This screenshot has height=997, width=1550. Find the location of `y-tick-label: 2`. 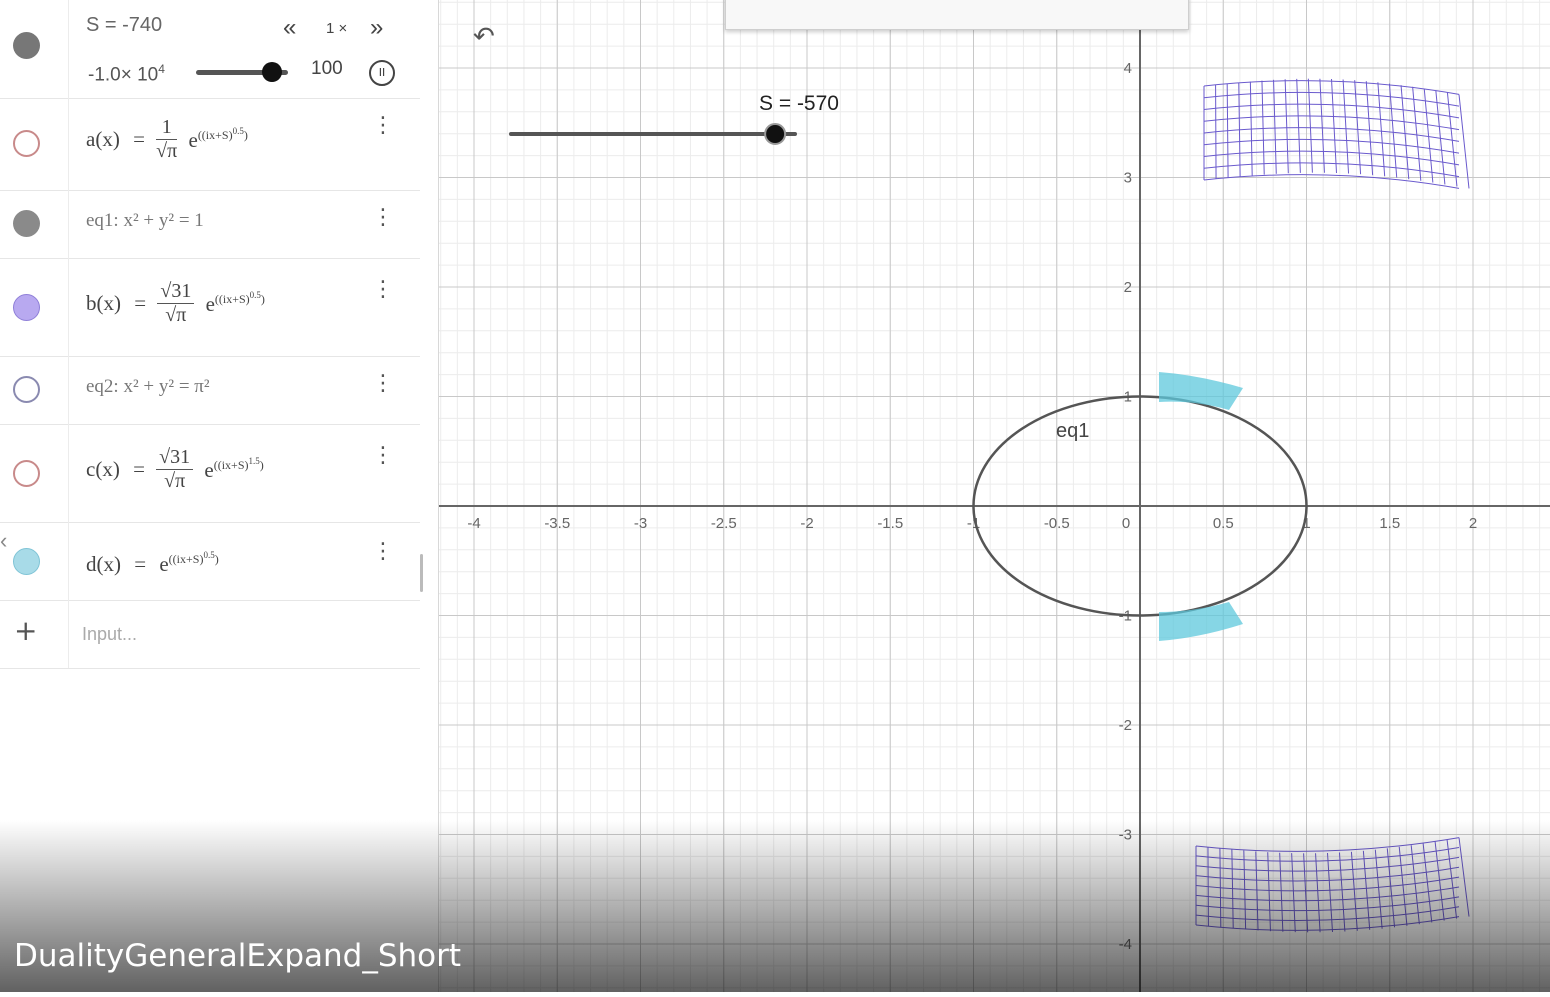

y-tick-label: 2 is located at coordinates (1128, 287).